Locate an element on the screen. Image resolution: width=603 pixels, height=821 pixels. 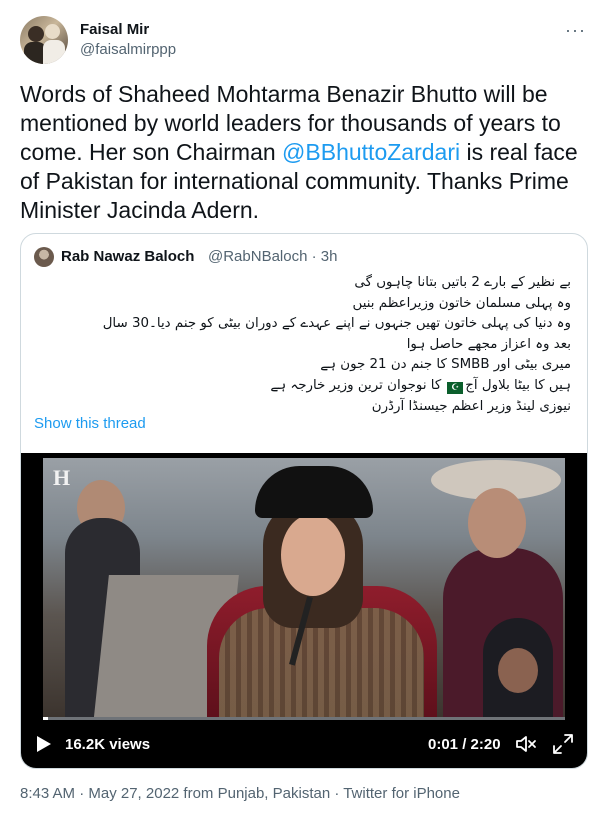
view-count: 16.2K views is located at coordinates (108, 744).